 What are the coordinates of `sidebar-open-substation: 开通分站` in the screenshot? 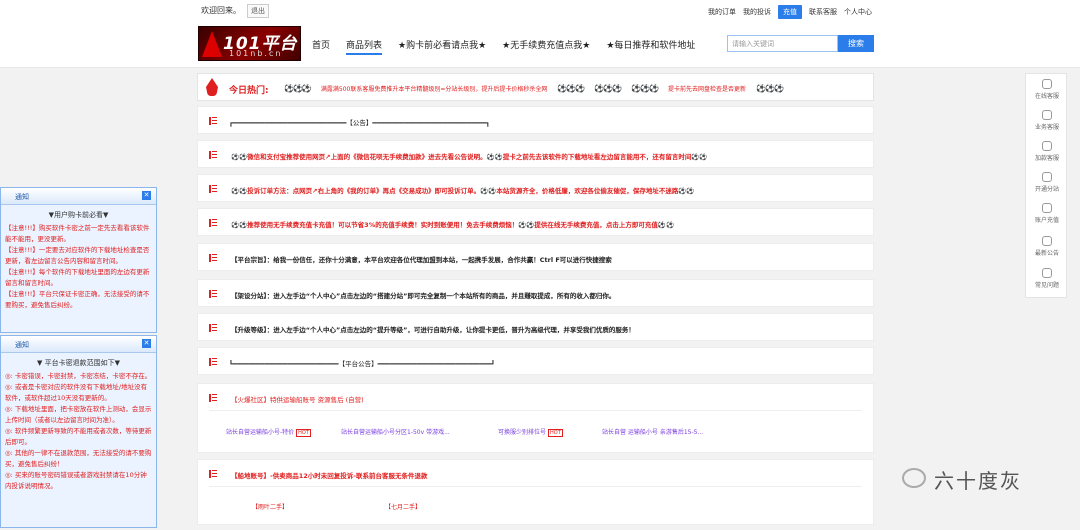 It's located at (1047, 182).